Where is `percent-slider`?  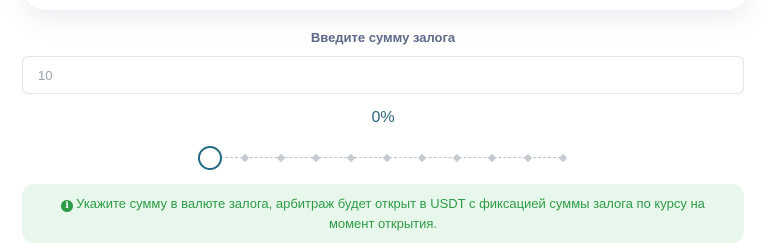
percent-slider is located at coordinates (383, 158).